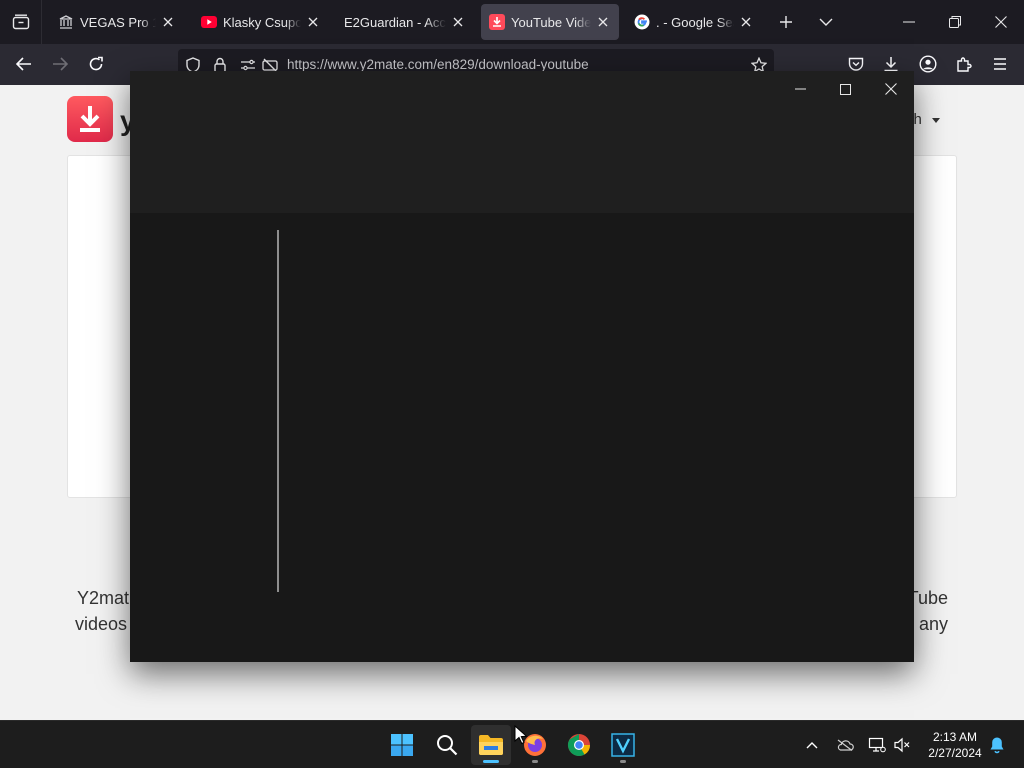  I want to click on app-menu-button, so click(1000, 64).